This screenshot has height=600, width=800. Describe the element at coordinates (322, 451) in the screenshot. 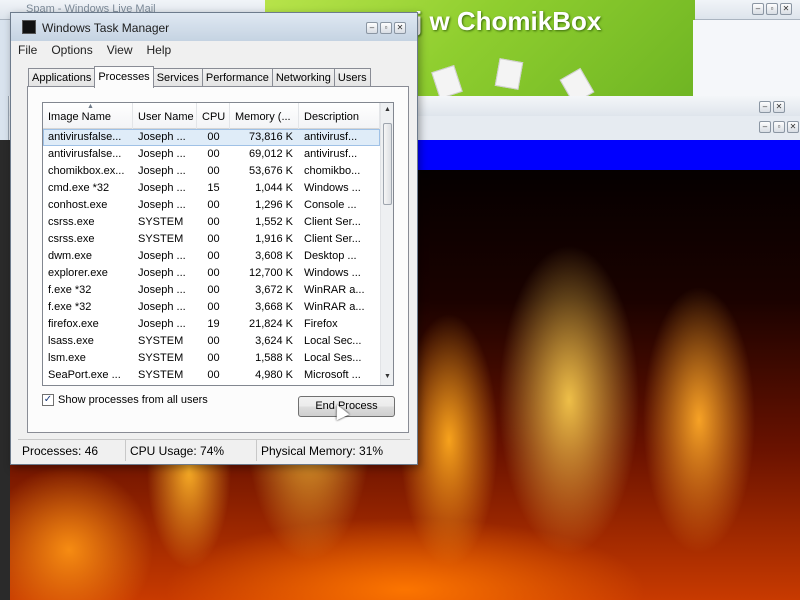

I see `status-physical-memory: Physical Memory: 31%` at that location.